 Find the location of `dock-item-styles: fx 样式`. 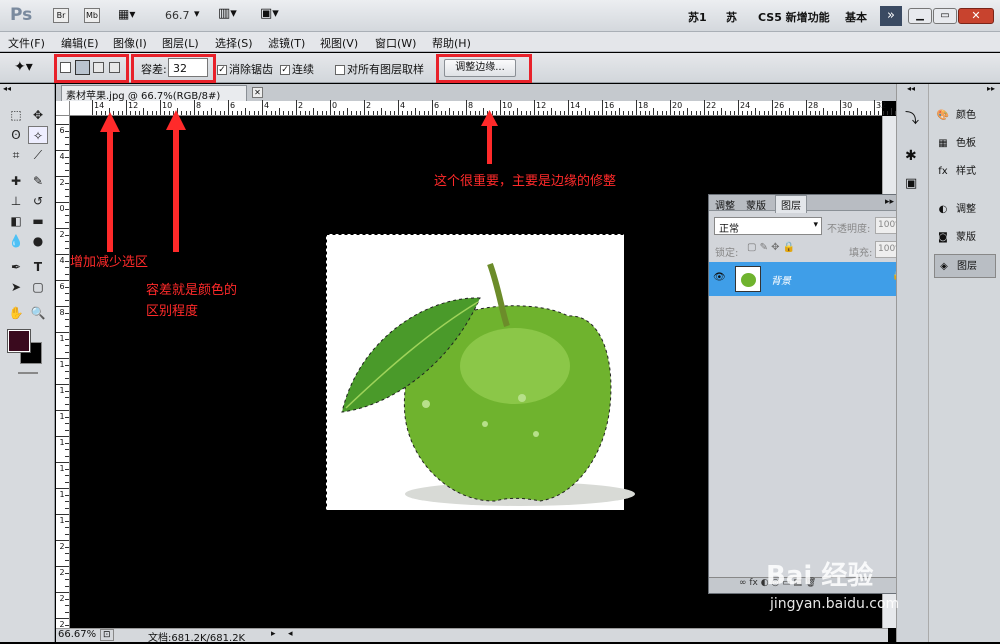

dock-item-styles: fx 样式 is located at coordinates (965, 172).